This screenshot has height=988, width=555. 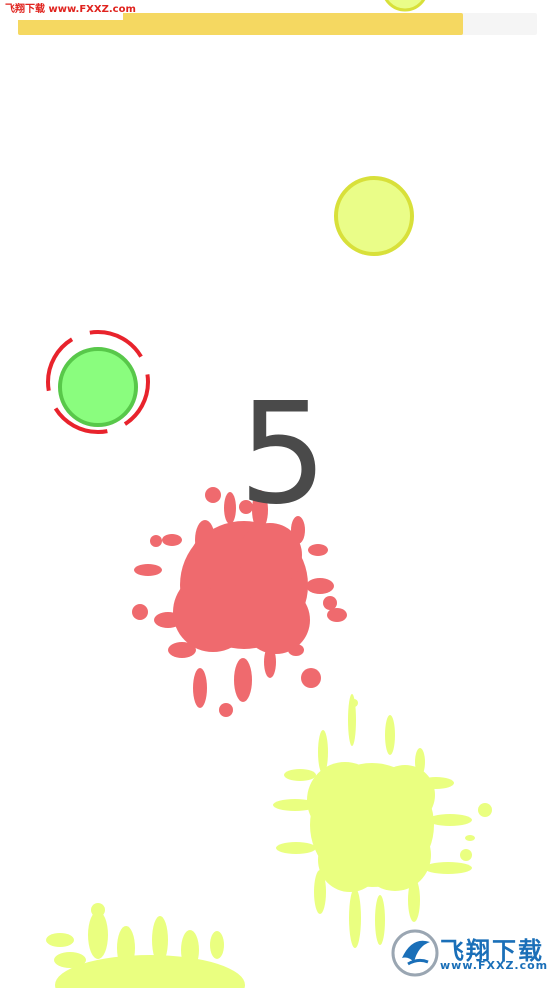 I want to click on watermark-text: 飞翔下载 www.FXXZ.com, so click(x=68, y=10).